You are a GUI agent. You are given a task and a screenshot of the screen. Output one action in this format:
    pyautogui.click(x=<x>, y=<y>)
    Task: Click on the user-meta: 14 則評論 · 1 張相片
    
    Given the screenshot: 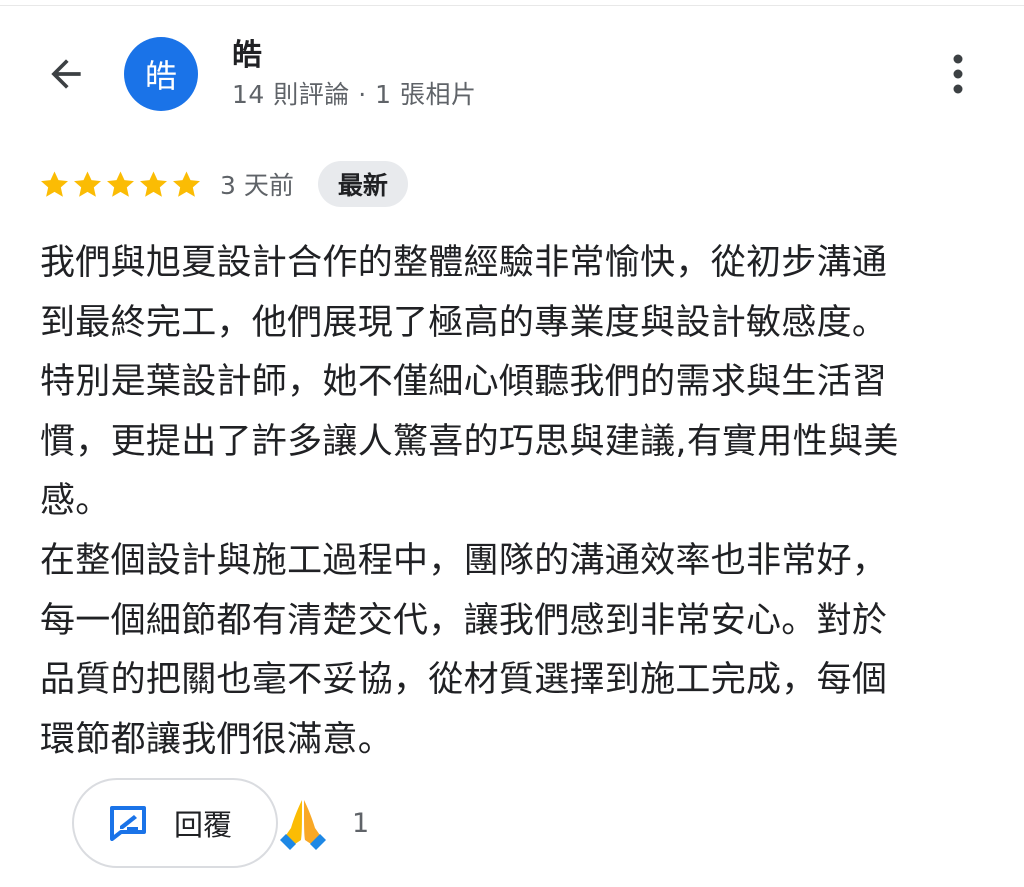 What is the action you would take?
    pyautogui.click(x=354, y=94)
    